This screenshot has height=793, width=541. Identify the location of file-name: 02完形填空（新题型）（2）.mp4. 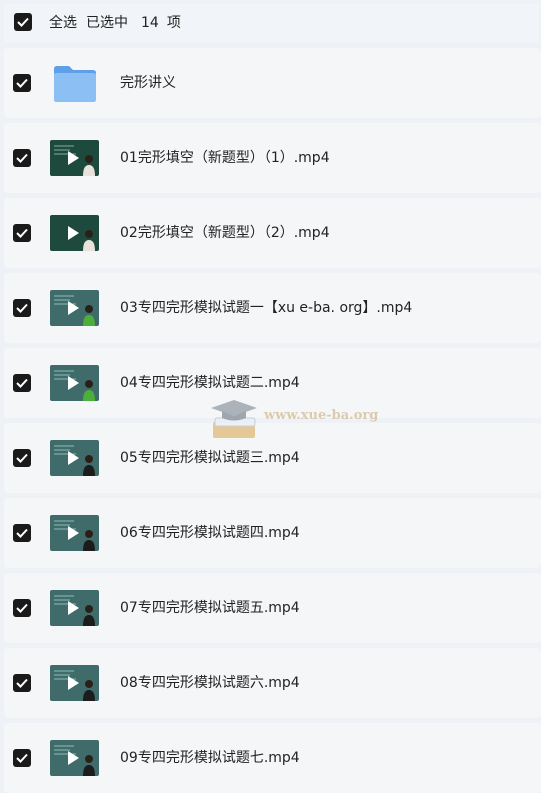
(225, 233).